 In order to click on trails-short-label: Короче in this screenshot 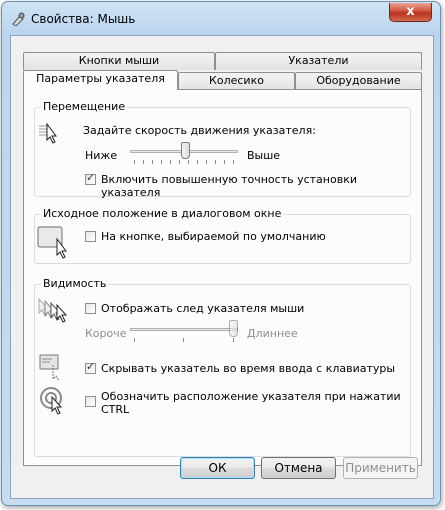, I will do `click(106, 333)`.